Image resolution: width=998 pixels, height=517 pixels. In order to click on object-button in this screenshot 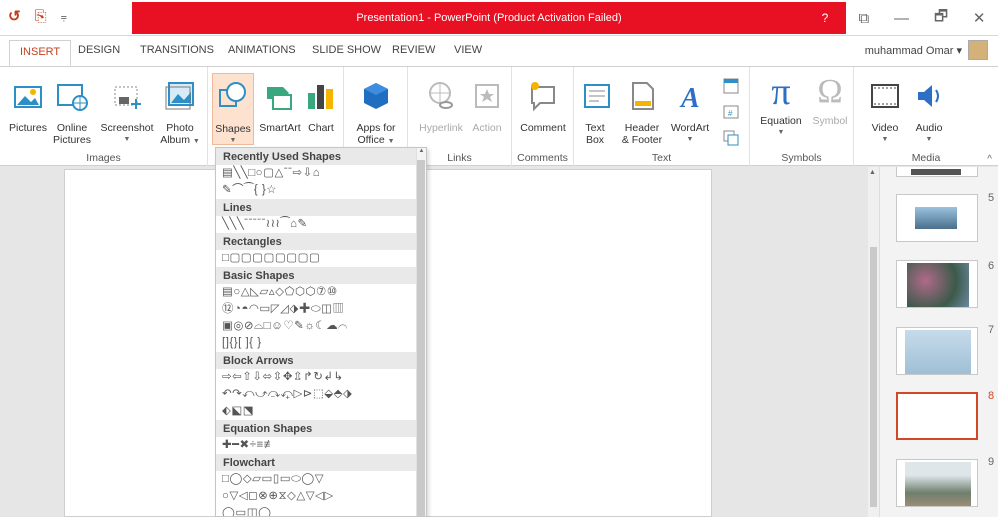, I will do `click(731, 139)`.